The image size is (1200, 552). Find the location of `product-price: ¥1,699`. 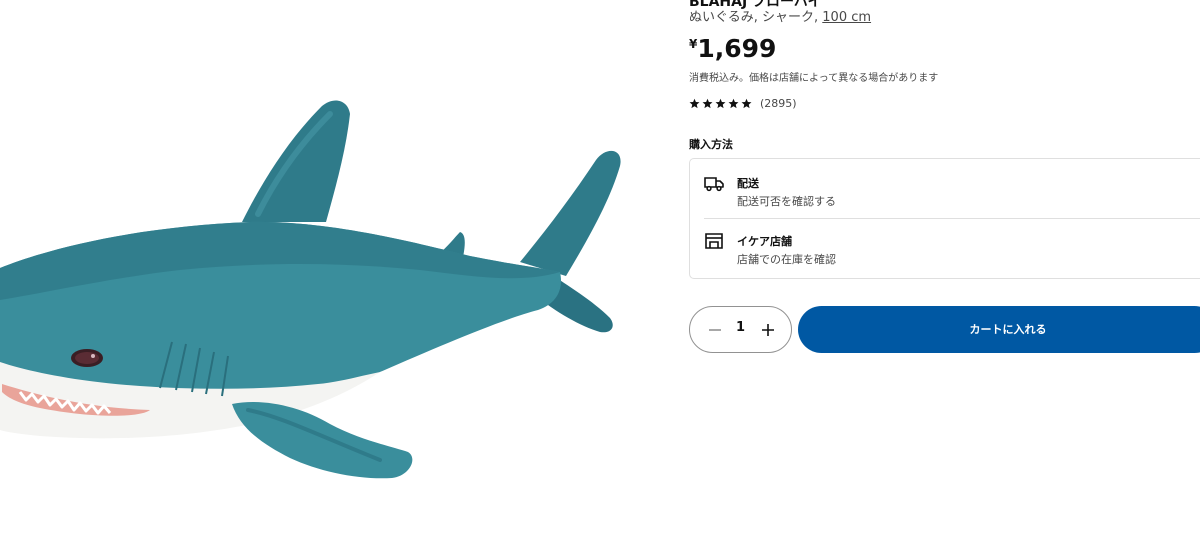

product-price: ¥1,699 is located at coordinates (732, 48).